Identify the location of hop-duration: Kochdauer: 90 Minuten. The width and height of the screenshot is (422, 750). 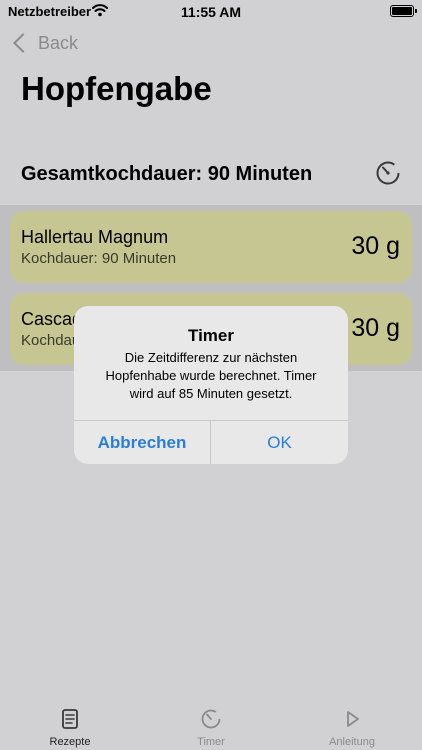
(99, 258).